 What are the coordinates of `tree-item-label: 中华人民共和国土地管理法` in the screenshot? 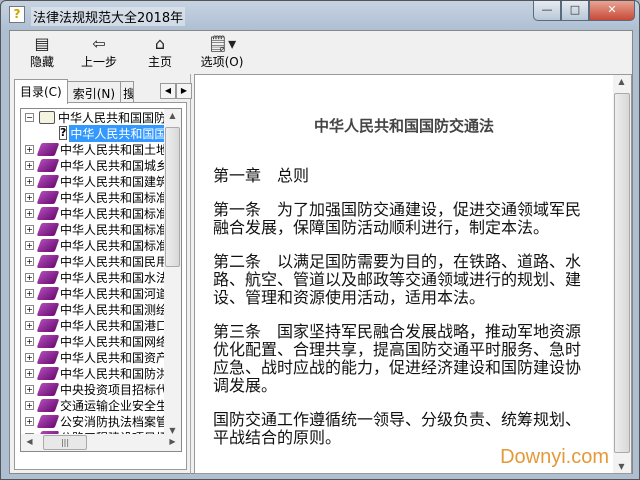 It's located at (112, 149).